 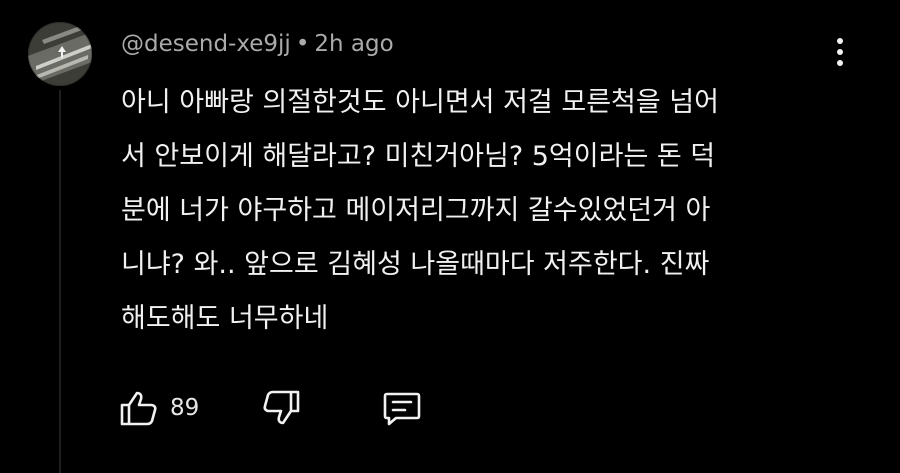 What do you see at coordinates (206, 44) in the screenshot?
I see `author-name: @desend-xe9jj` at bounding box center [206, 44].